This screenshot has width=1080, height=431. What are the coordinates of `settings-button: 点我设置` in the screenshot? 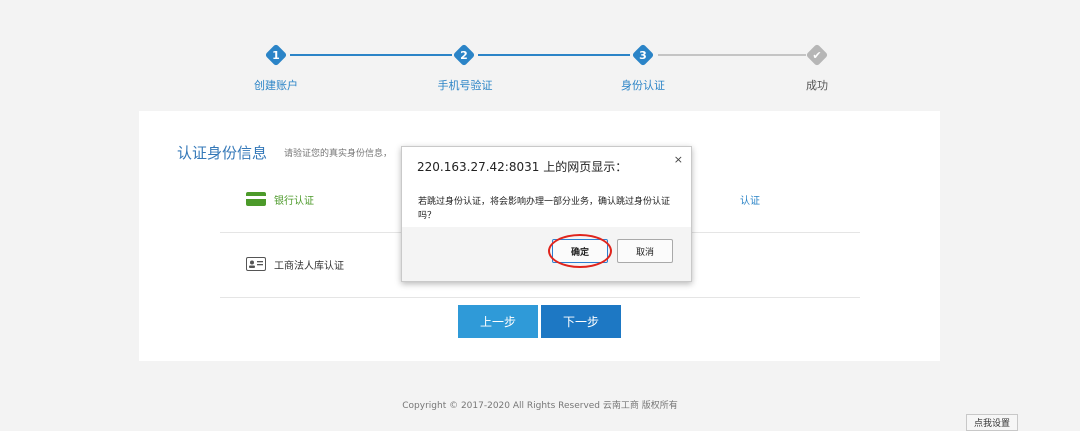 It's located at (992, 422).